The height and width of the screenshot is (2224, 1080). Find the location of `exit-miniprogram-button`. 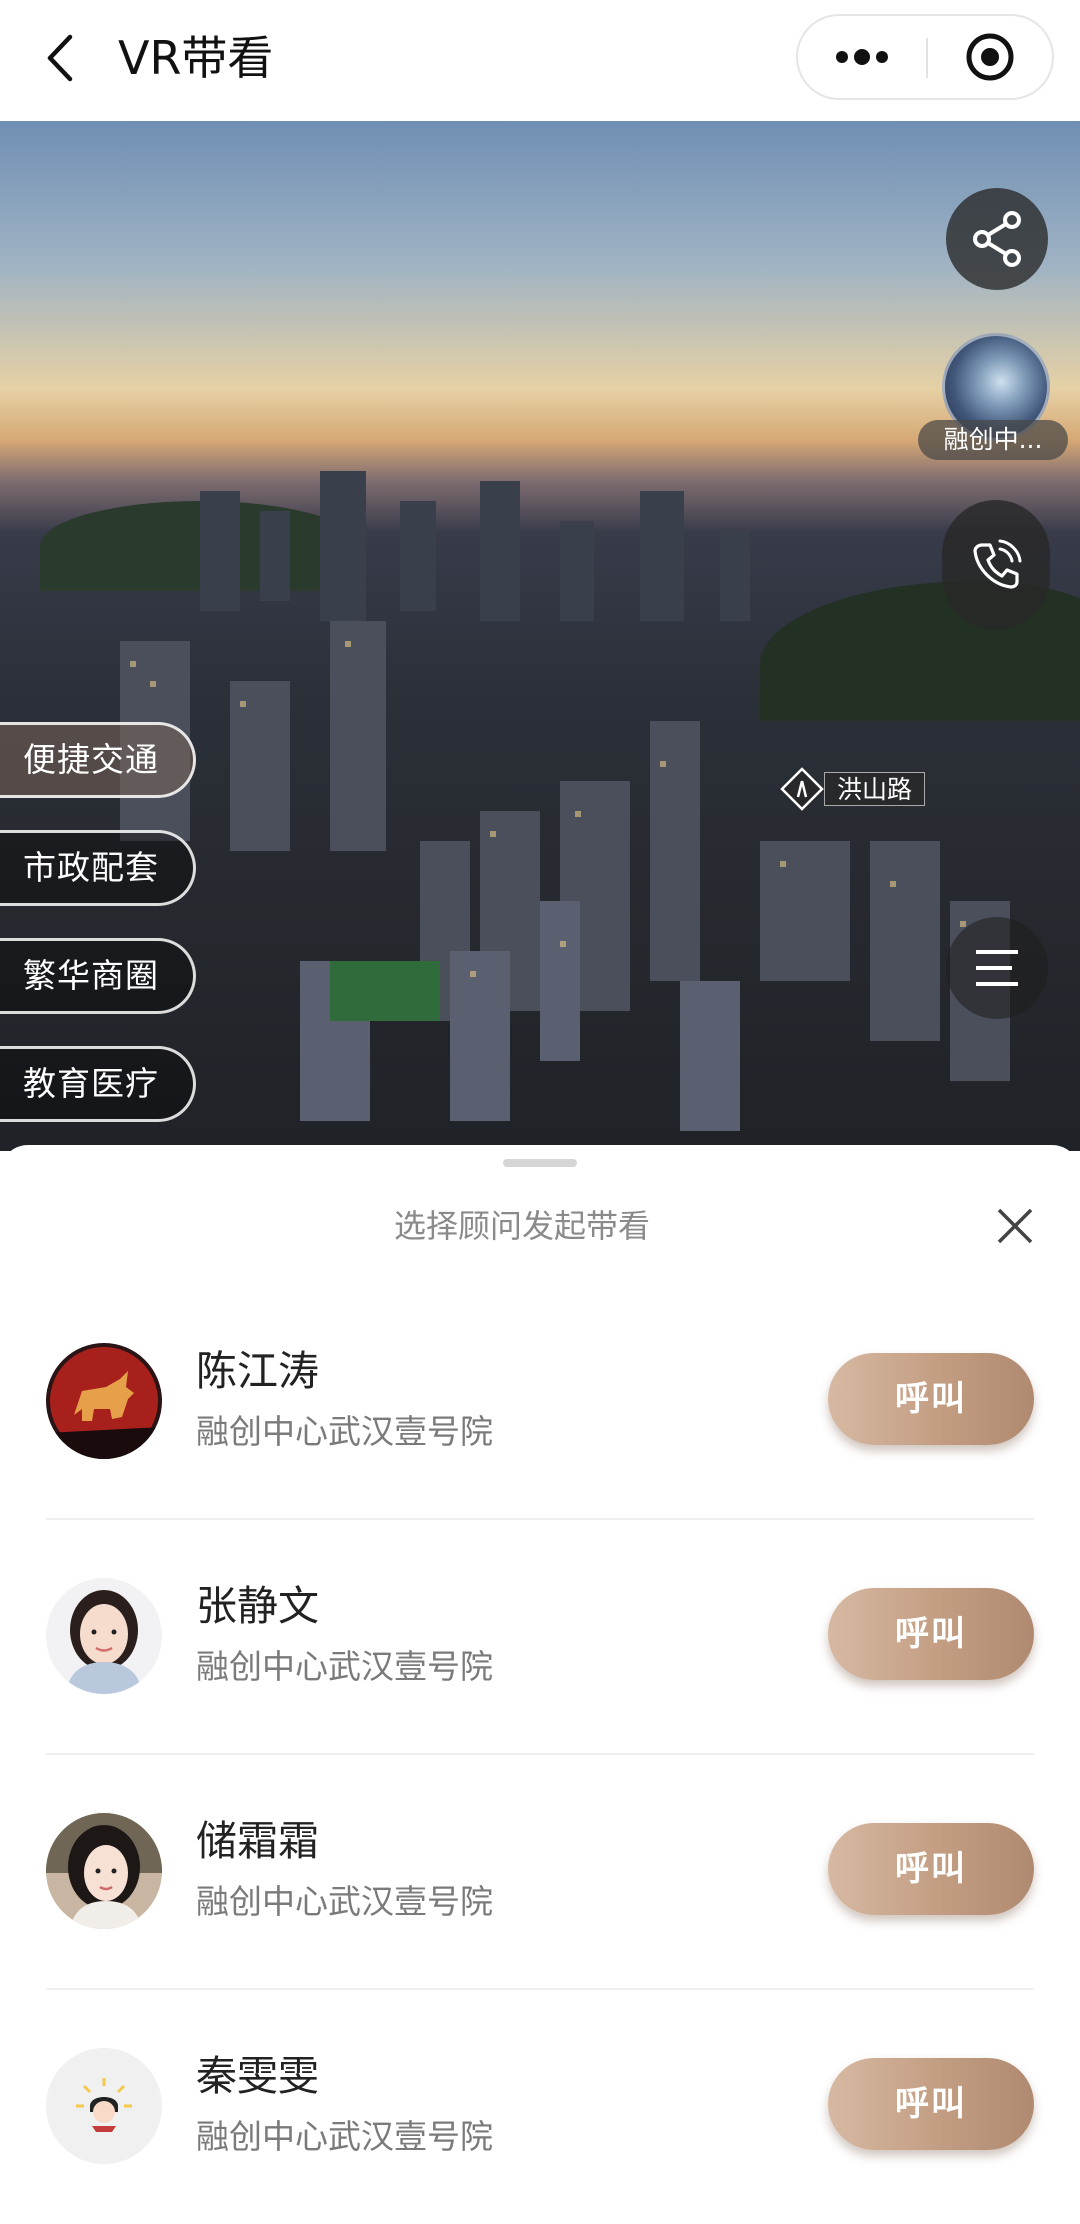

exit-miniprogram-button is located at coordinates (990, 57).